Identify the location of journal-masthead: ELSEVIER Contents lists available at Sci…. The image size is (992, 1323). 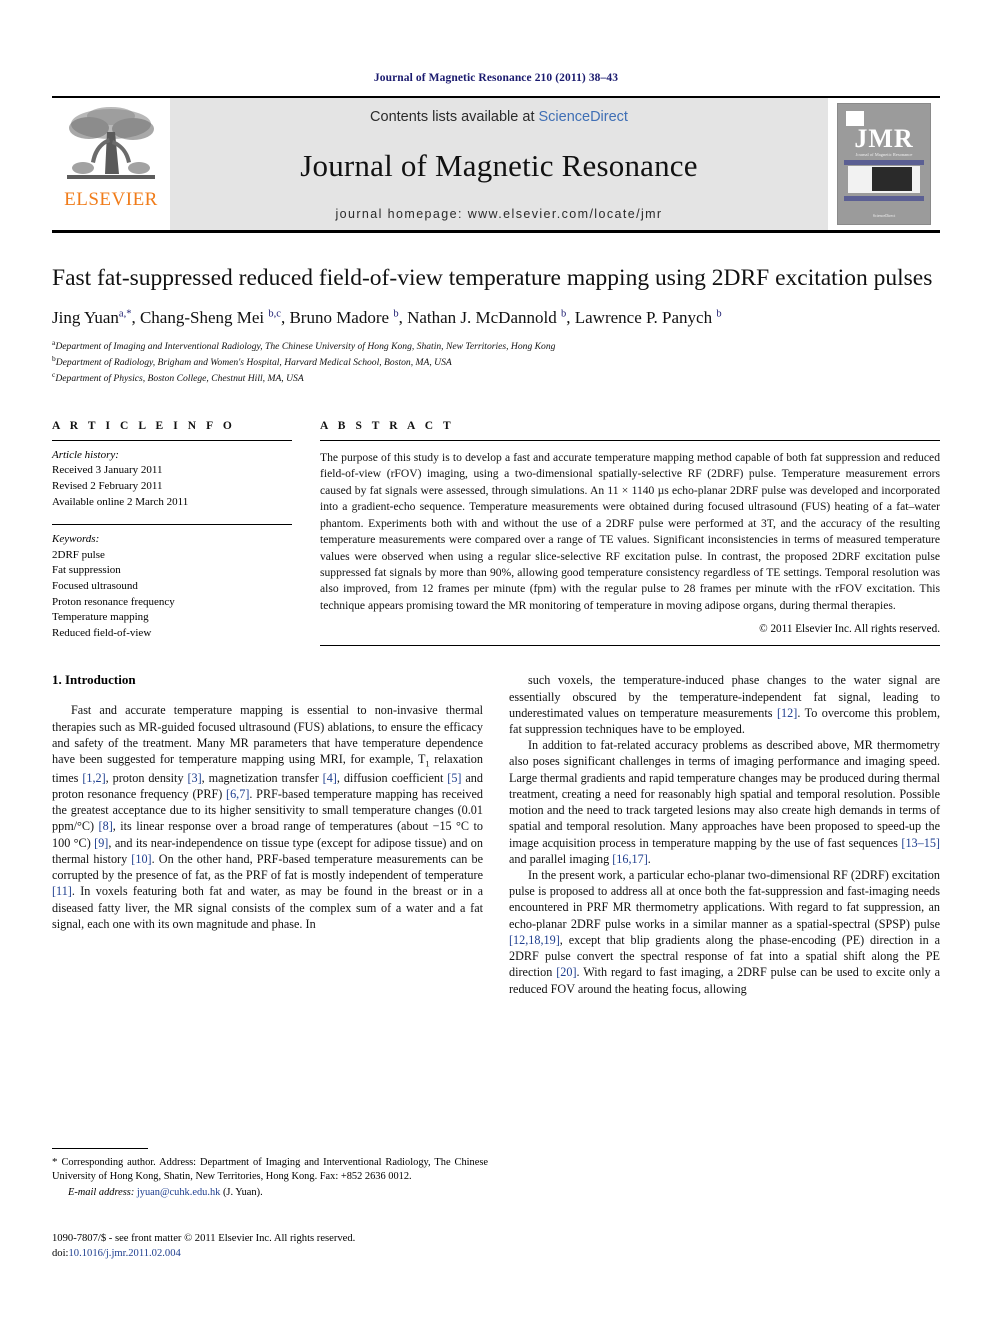
(496, 164).